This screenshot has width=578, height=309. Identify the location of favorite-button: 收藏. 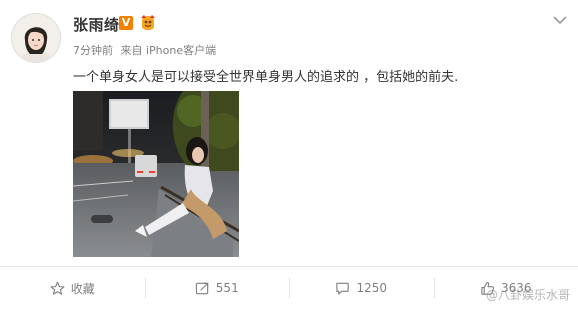
(72, 288).